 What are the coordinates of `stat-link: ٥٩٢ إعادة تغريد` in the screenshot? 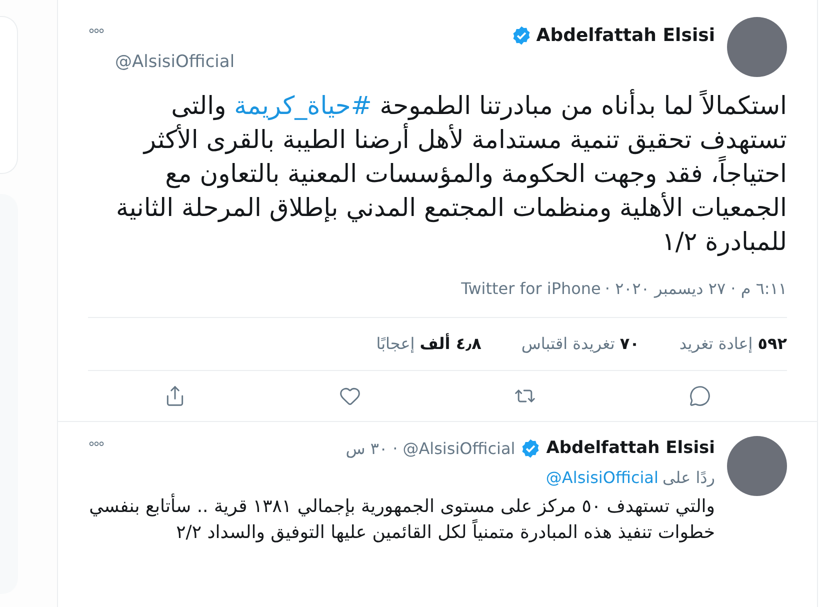 It's located at (733, 344).